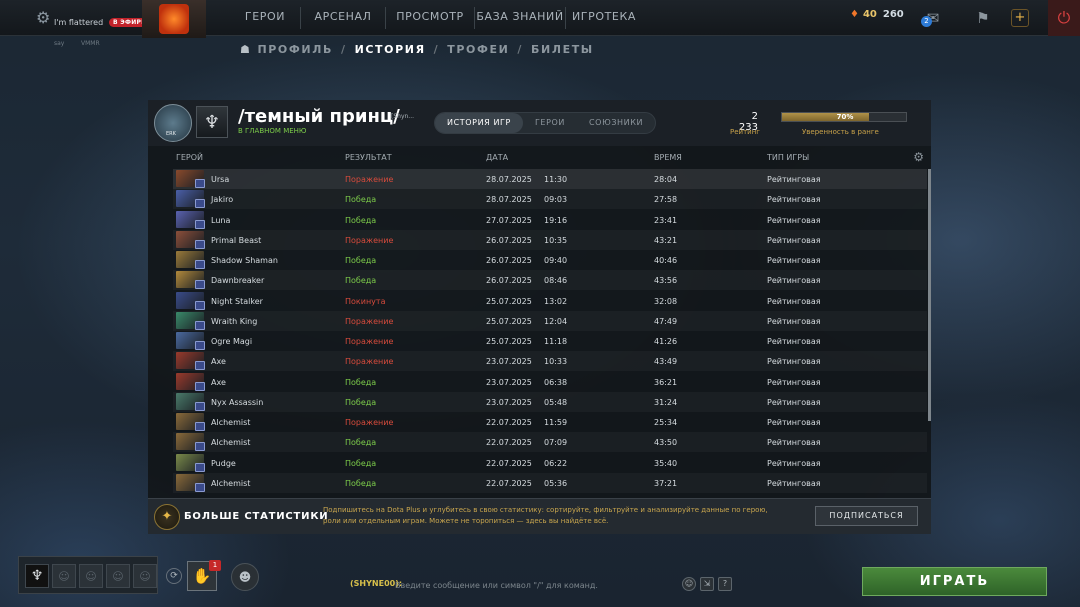 This screenshot has width=1080, height=607. What do you see at coordinates (237, 301) in the screenshot?
I see `hero-name: Night Stalker` at bounding box center [237, 301].